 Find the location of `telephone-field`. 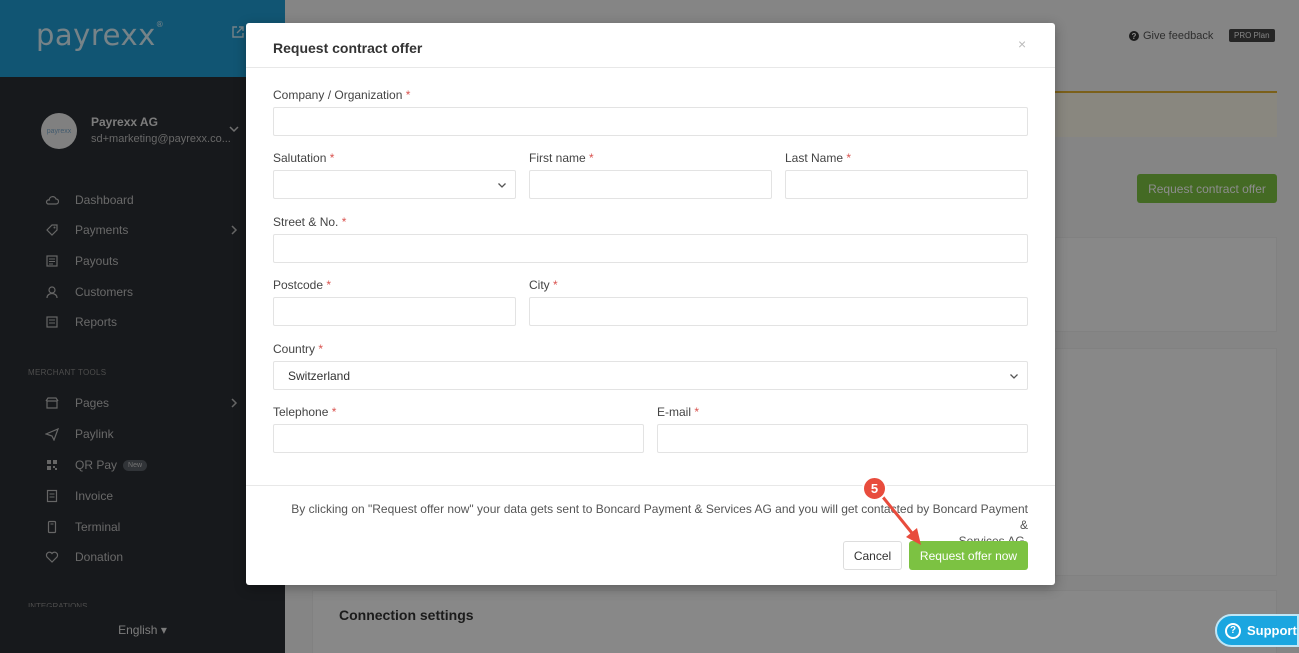

telephone-field is located at coordinates (458, 438).